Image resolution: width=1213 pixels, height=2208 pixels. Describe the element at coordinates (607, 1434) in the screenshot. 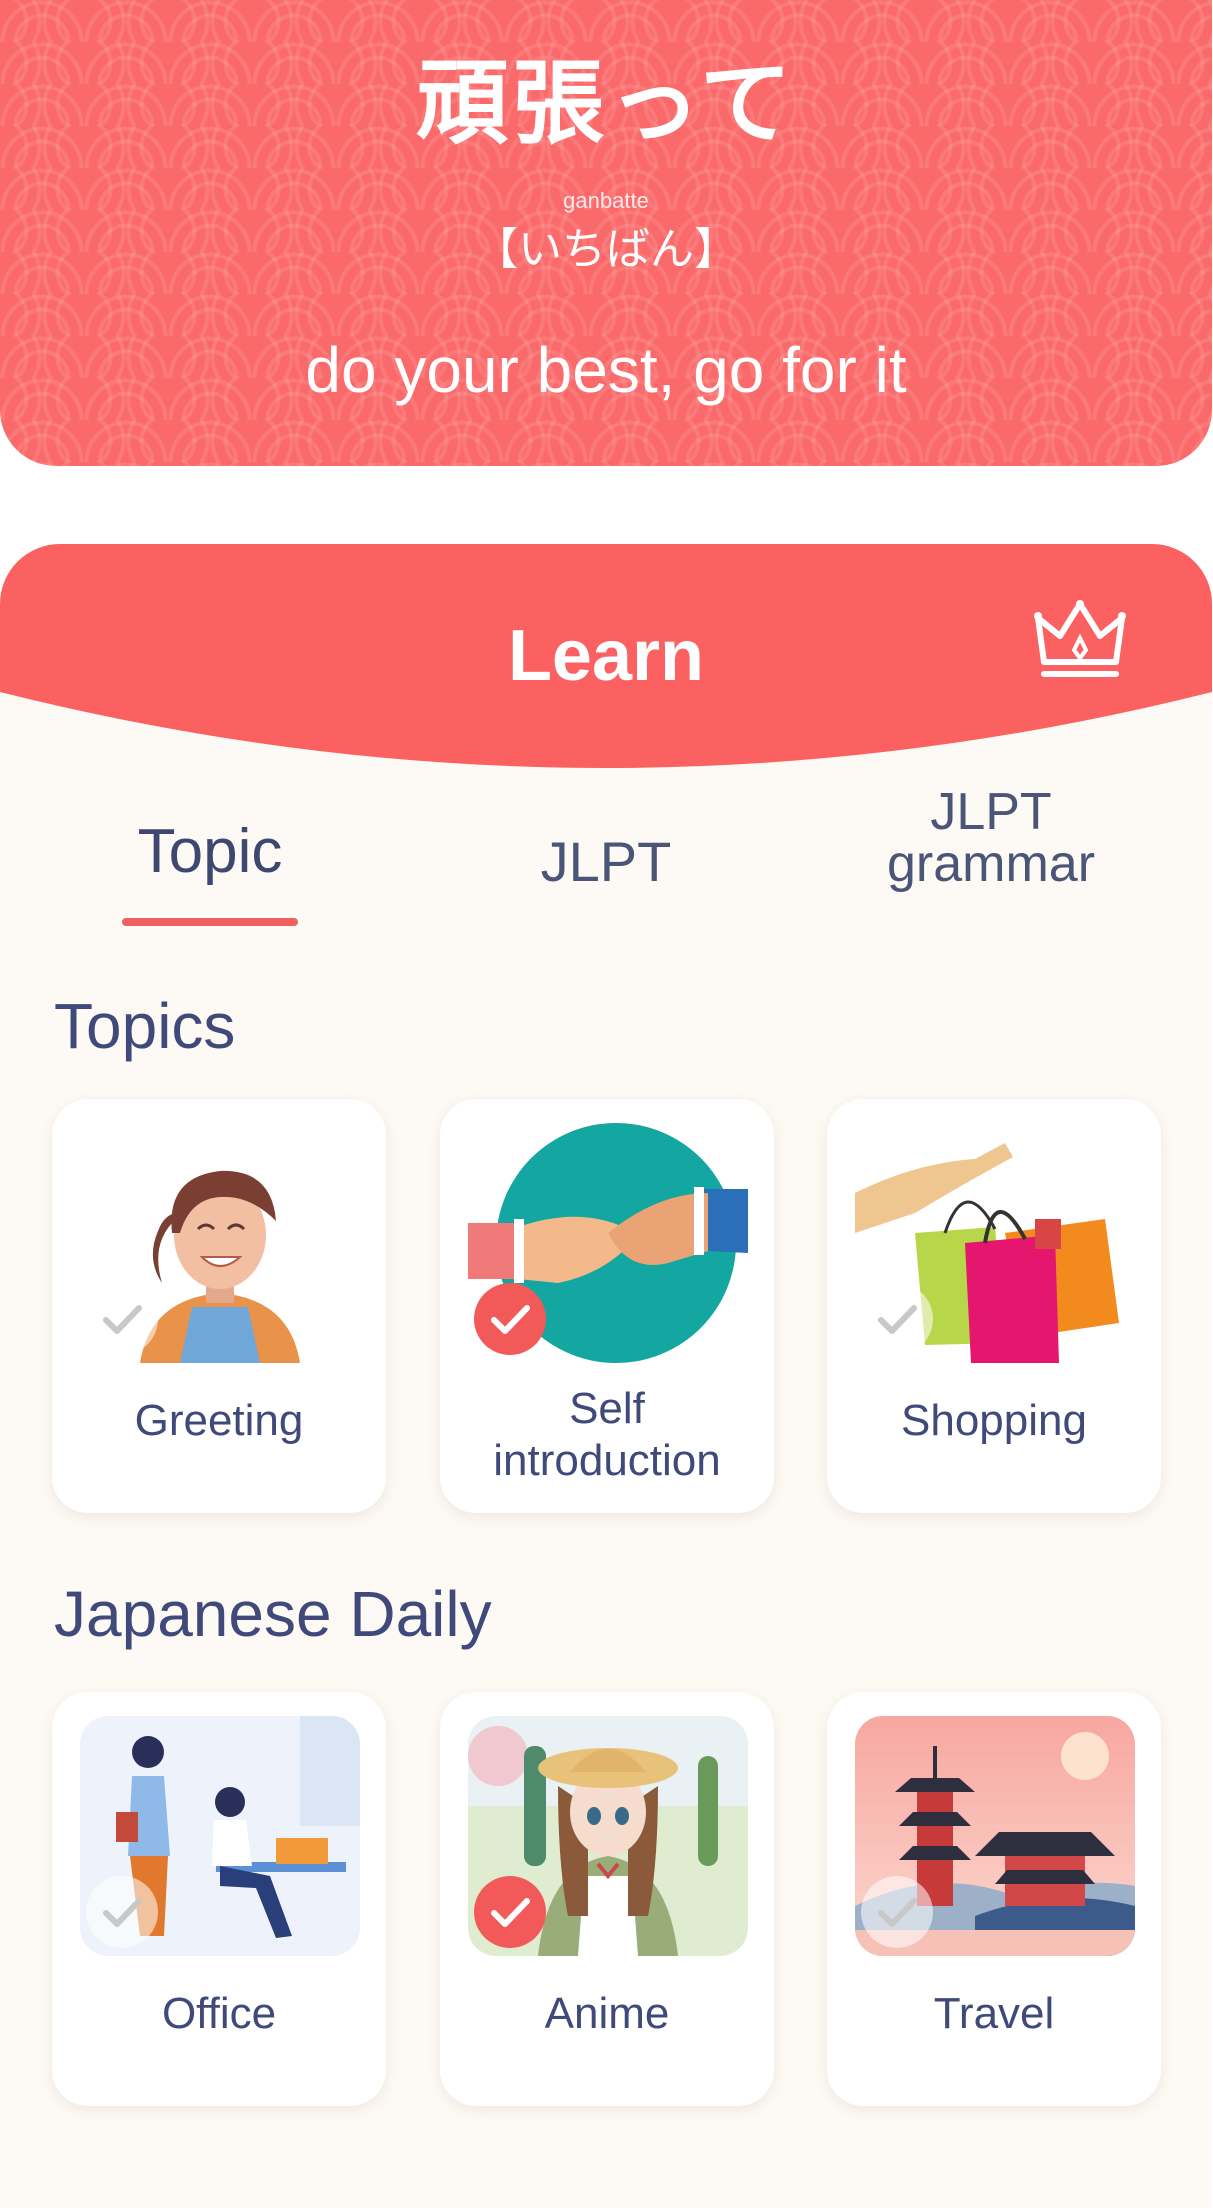

I see `card-label: Self introduction` at that location.